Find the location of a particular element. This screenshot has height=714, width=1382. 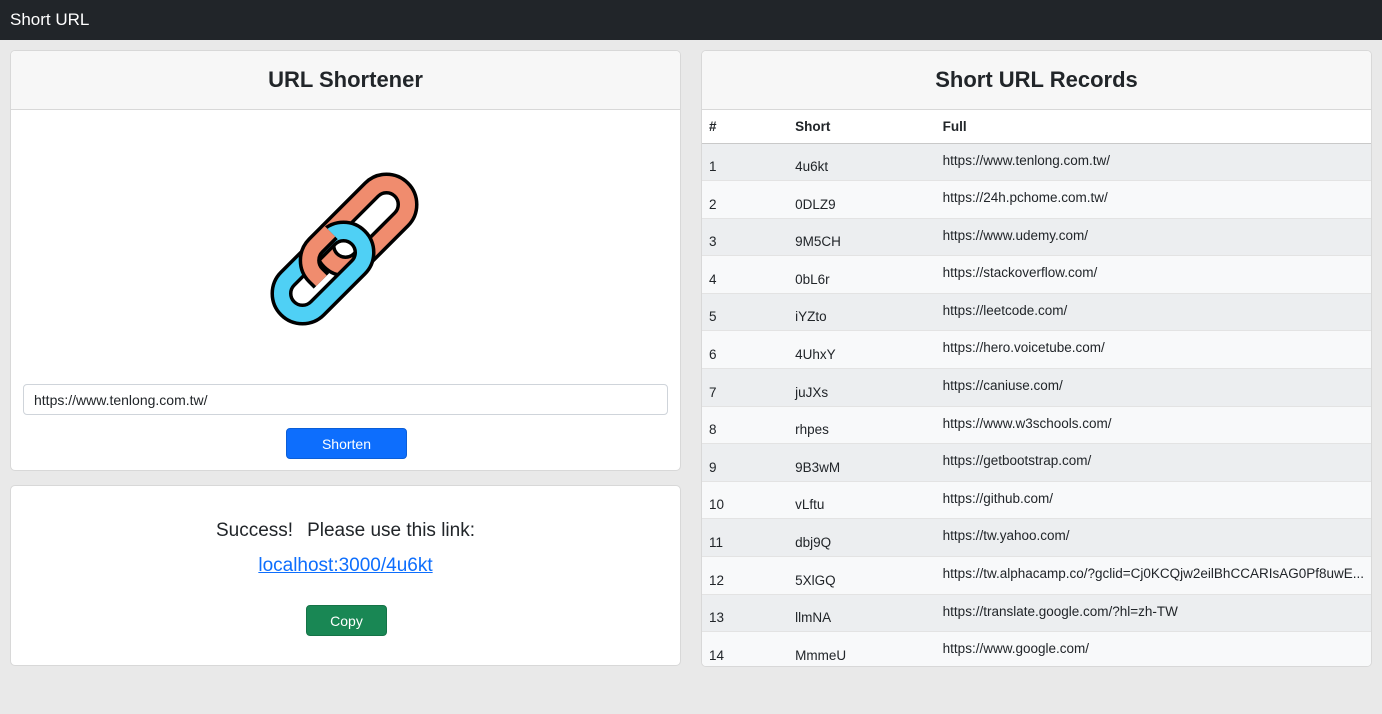

cell-full: https://leetcode.com/ is located at coordinates (1153, 312).